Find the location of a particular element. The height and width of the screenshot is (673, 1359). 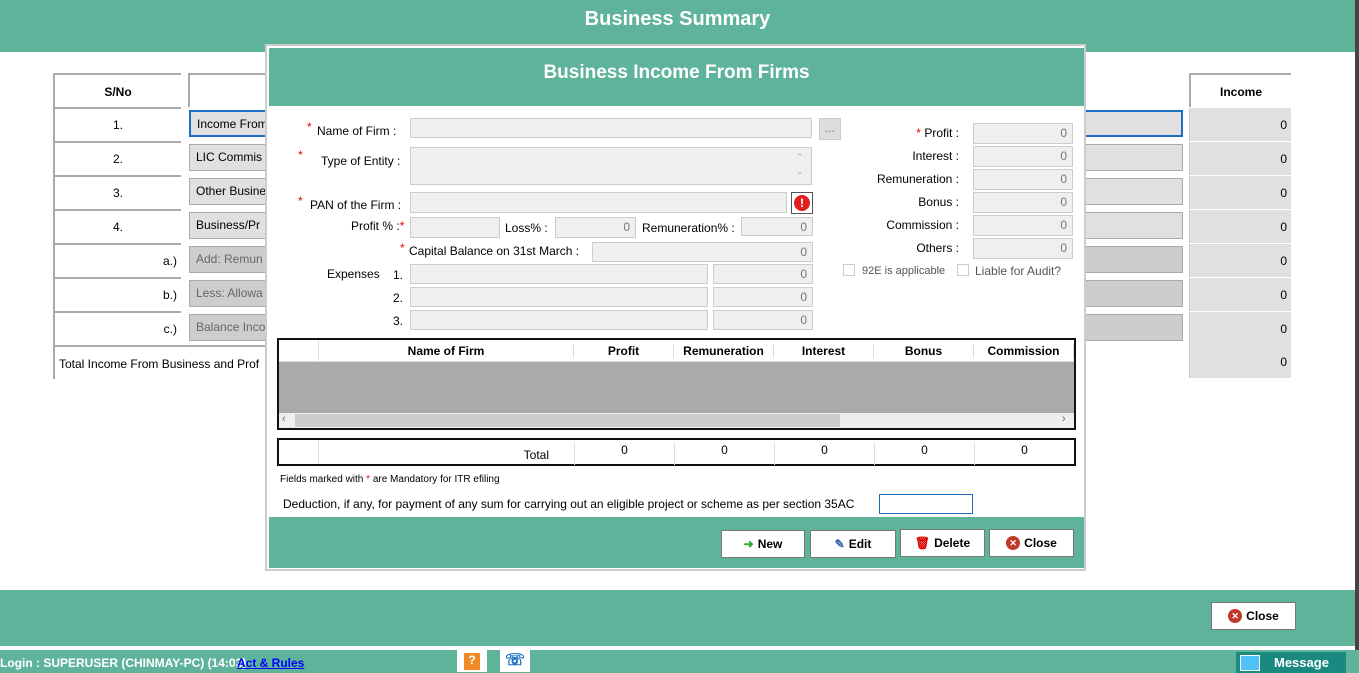

delete-button: 🗑 Delete is located at coordinates (942, 543).